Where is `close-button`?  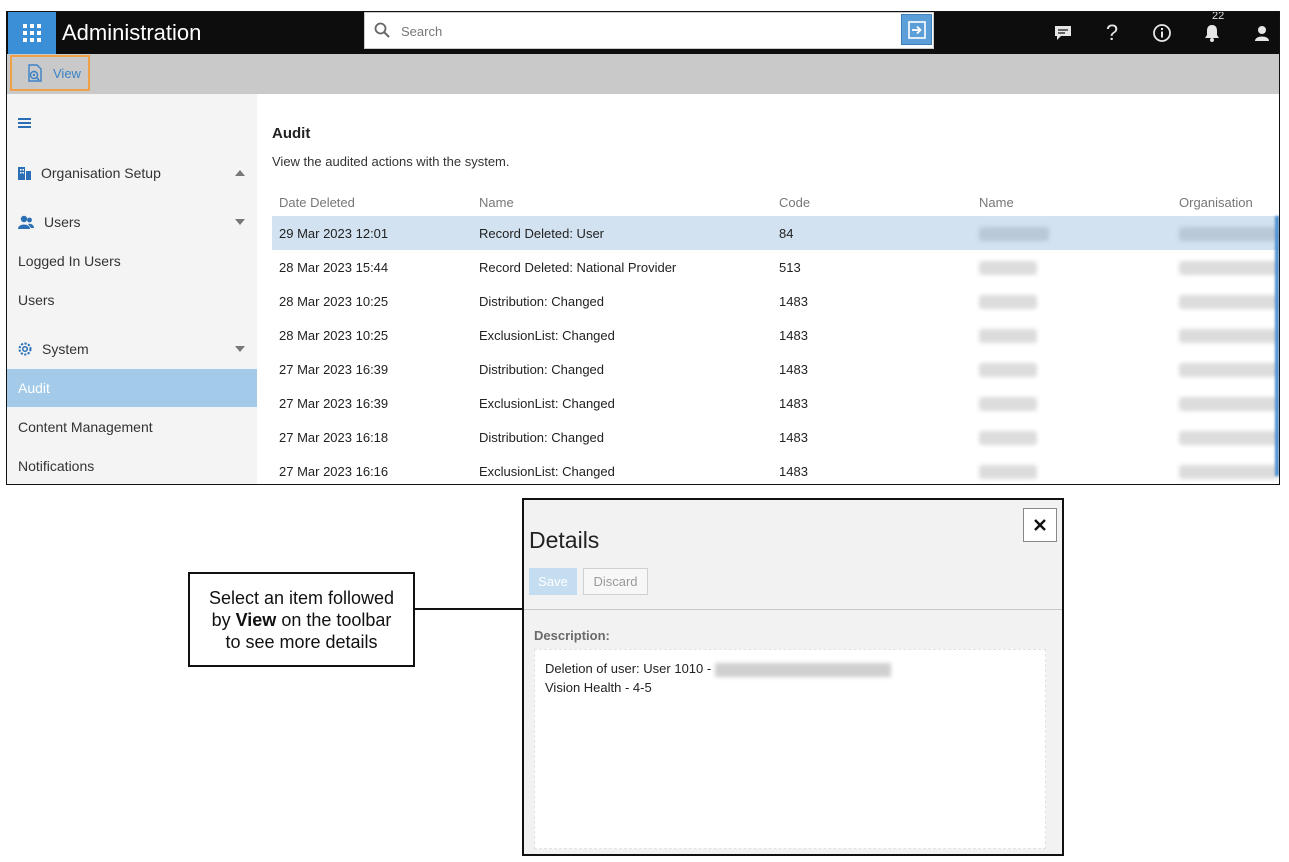
close-button is located at coordinates (1040, 525).